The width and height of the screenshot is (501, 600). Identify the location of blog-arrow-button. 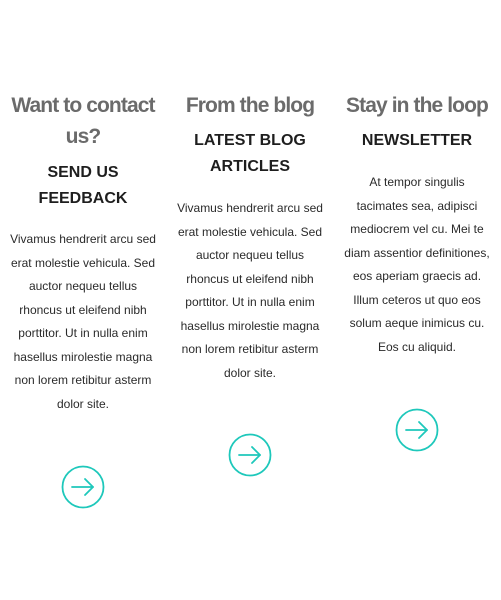
(250, 455).